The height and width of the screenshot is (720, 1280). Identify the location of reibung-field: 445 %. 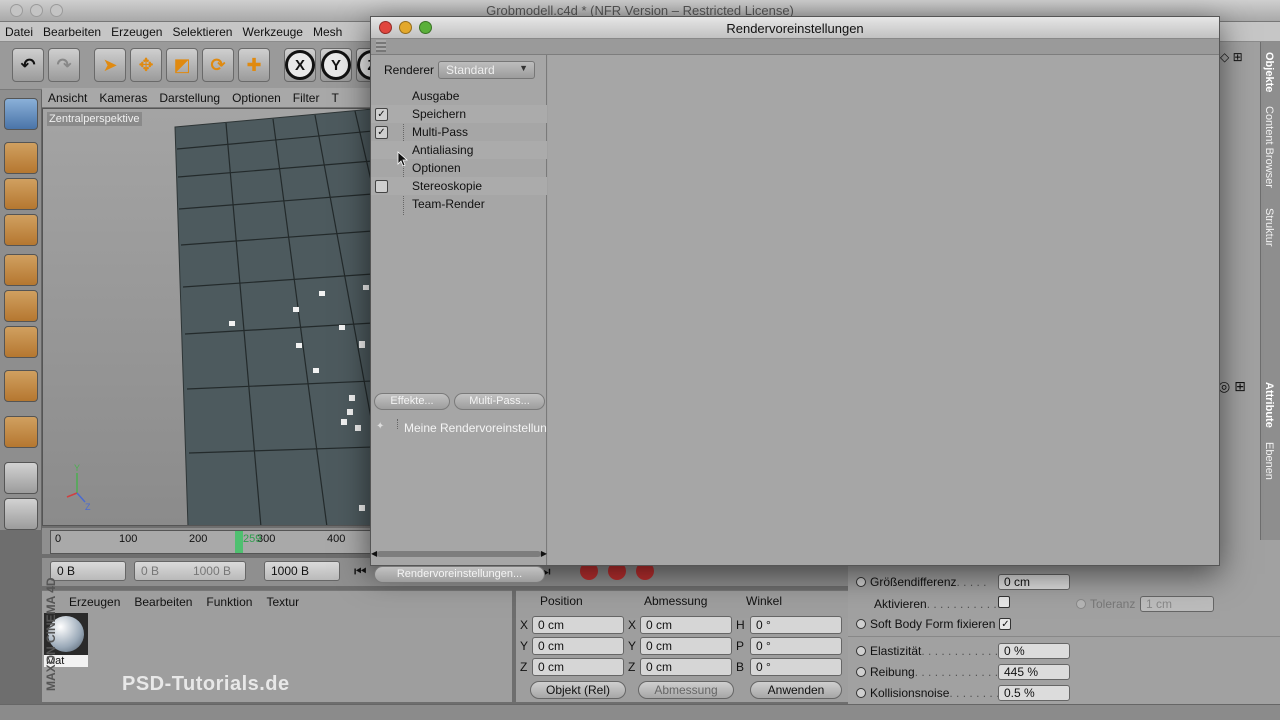
(1034, 672).